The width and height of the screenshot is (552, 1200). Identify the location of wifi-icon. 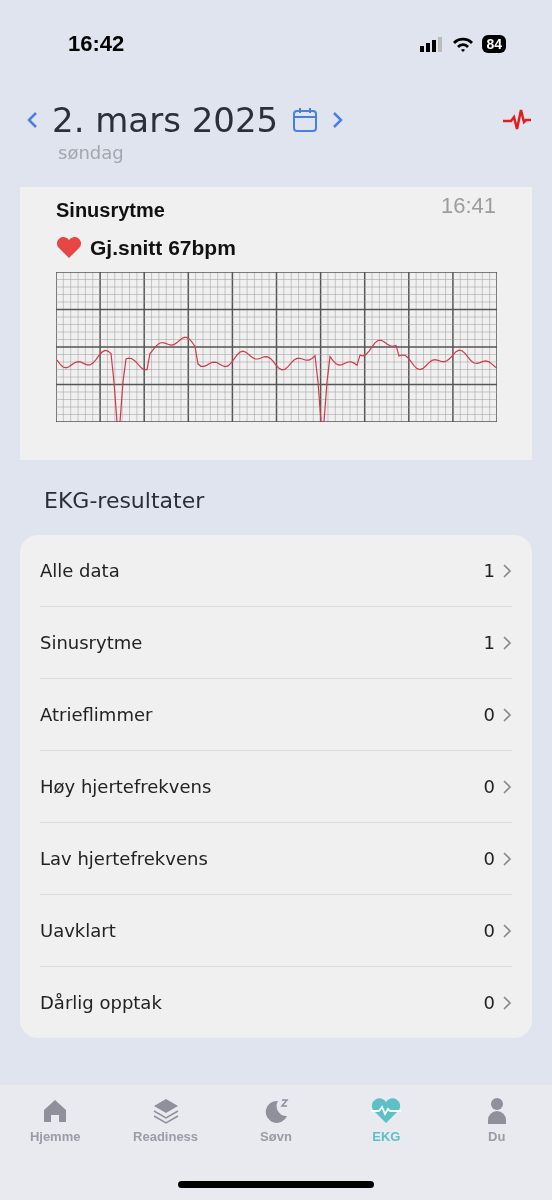
(463, 44).